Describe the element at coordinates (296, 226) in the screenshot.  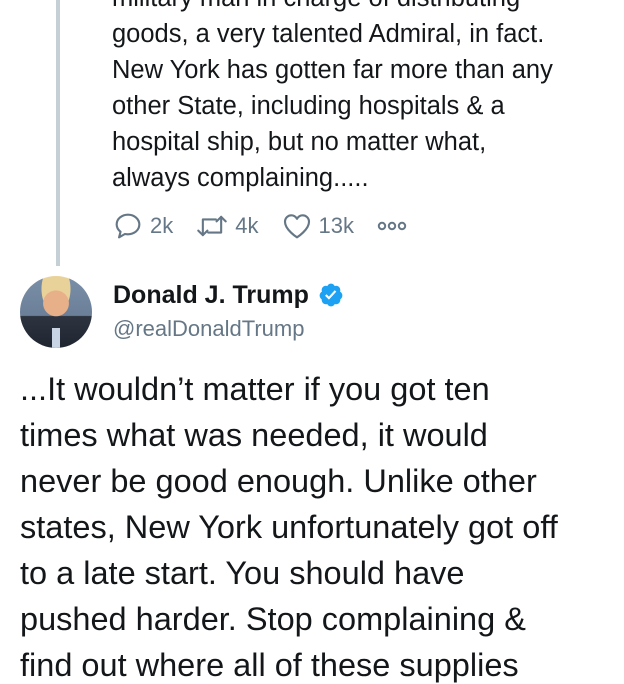
I see `heart-icon` at that location.